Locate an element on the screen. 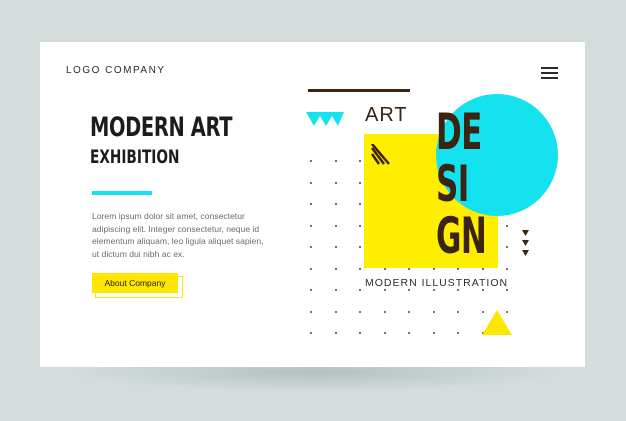  diagonal-stripes-icon is located at coordinates (380, 154).